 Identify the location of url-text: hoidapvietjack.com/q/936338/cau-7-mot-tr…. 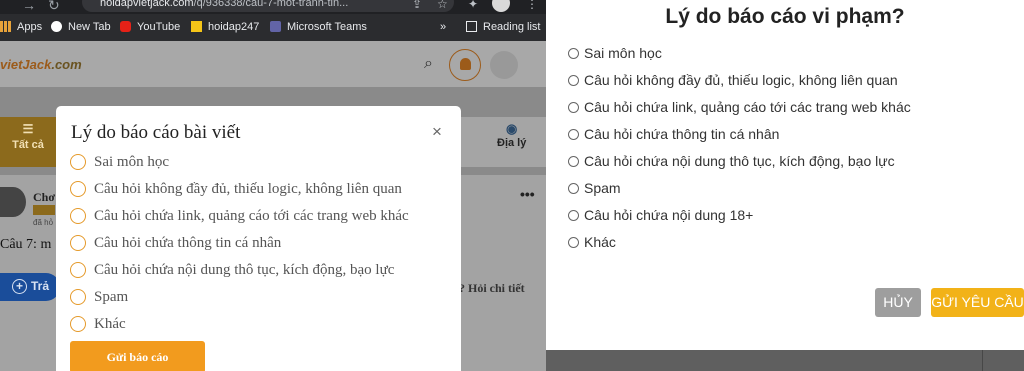
(224, 4).